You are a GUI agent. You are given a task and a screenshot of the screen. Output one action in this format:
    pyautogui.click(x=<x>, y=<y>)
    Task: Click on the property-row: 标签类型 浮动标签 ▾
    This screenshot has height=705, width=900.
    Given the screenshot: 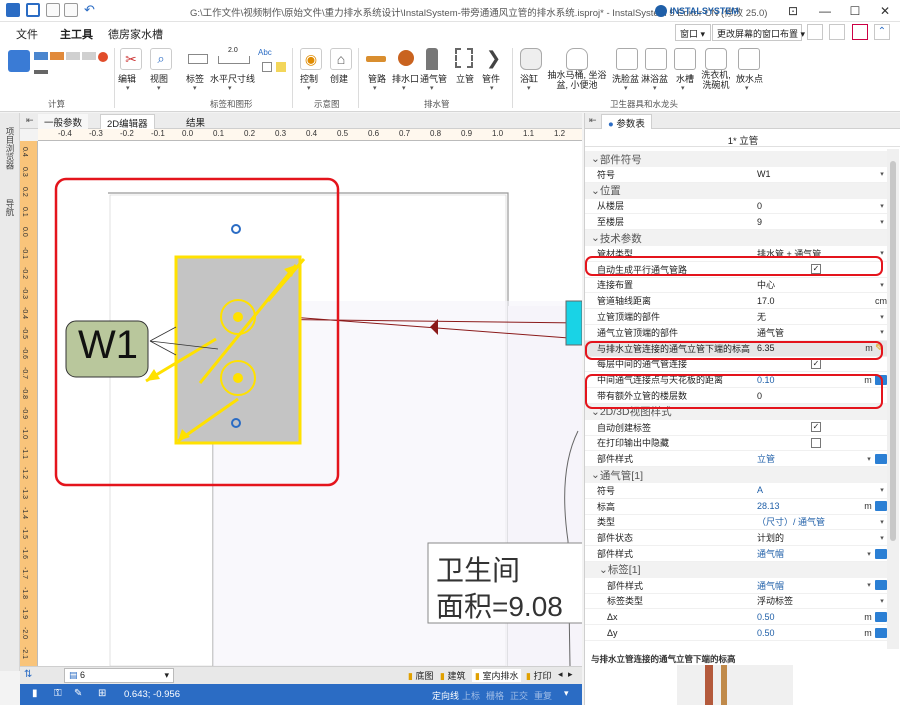 What is the action you would take?
    pyautogui.click(x=736, y=601)
    